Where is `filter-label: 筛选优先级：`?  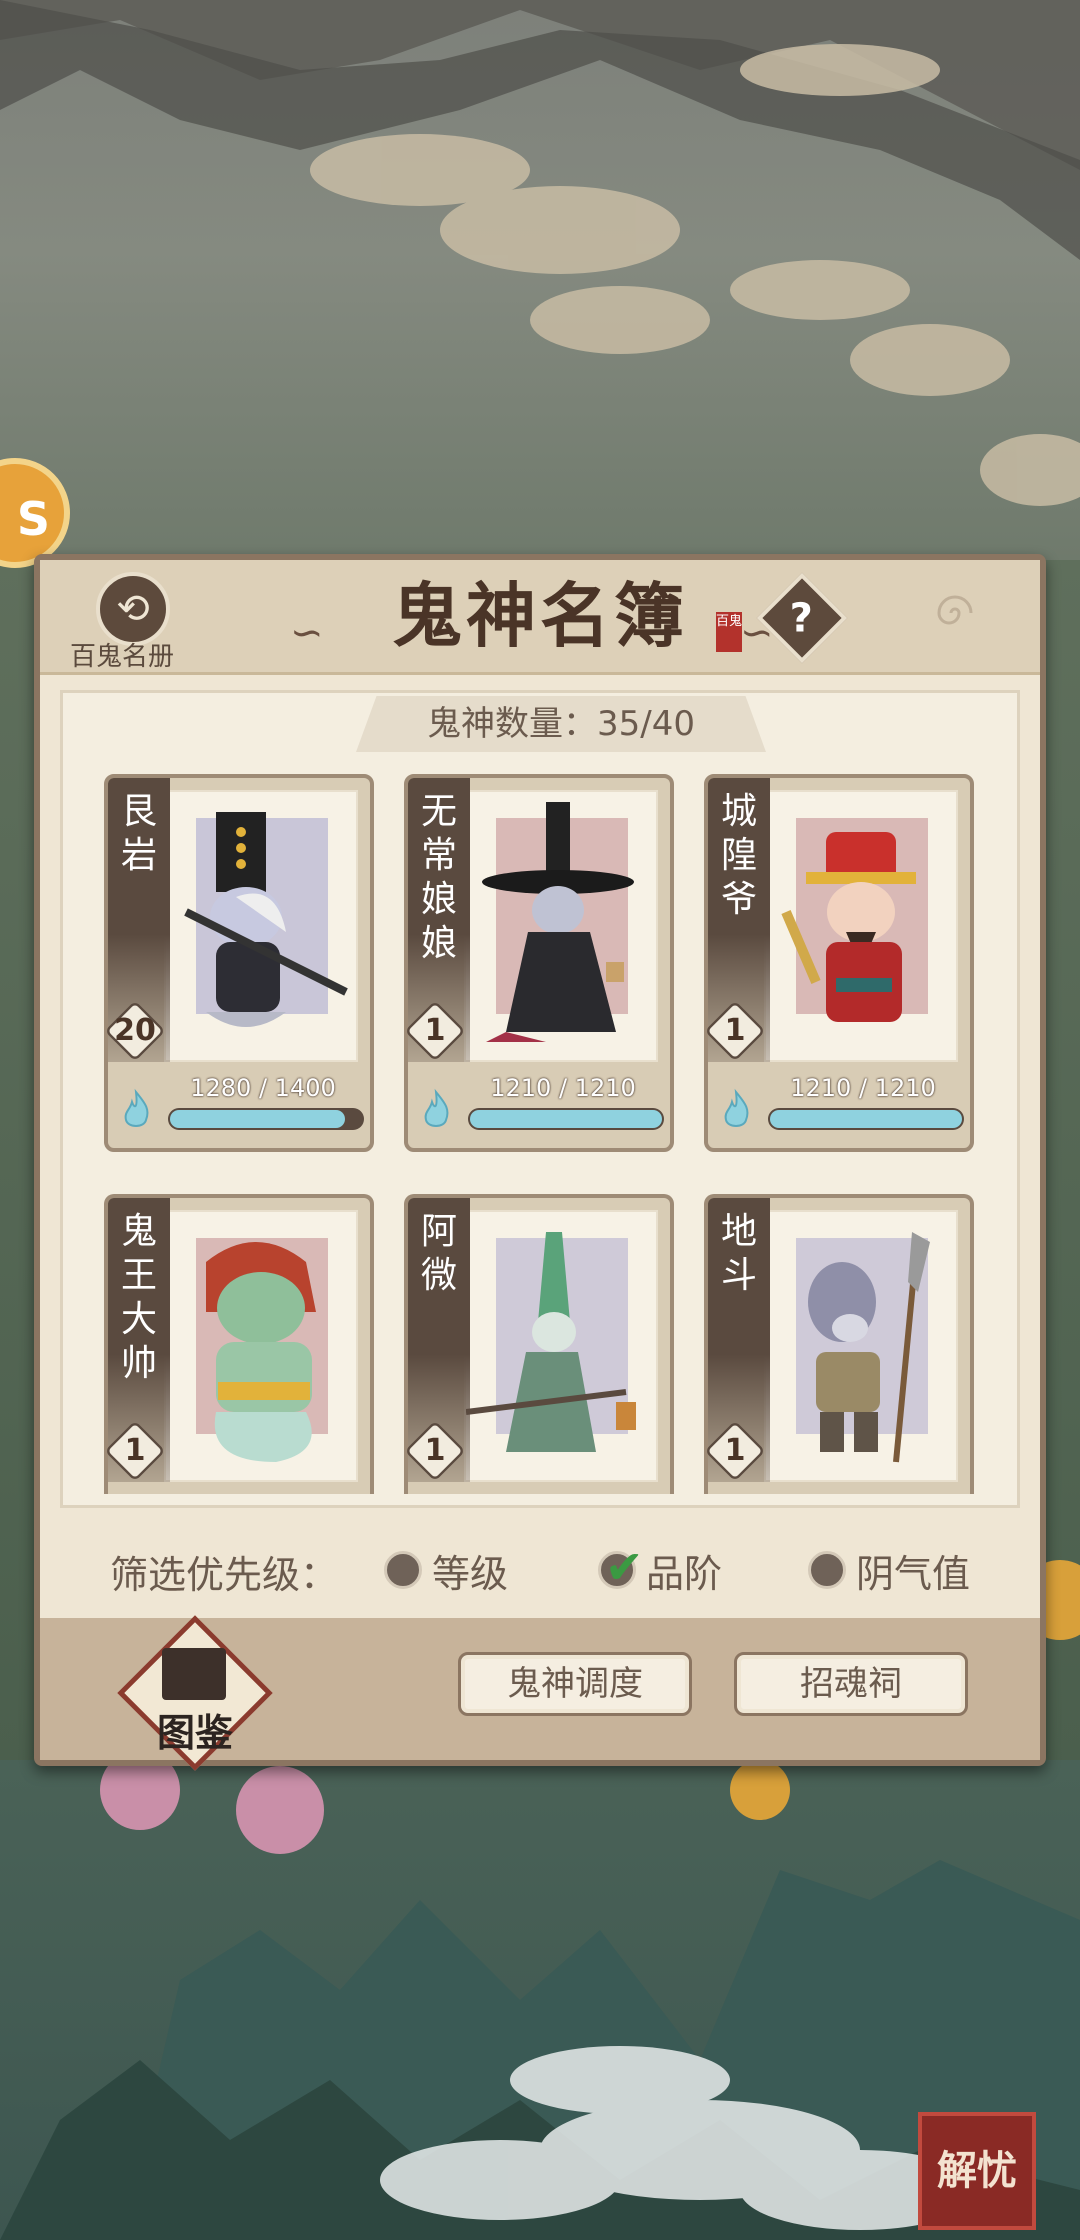
filter-label: 筛选优先级： is located at coordinates (224, 1575).